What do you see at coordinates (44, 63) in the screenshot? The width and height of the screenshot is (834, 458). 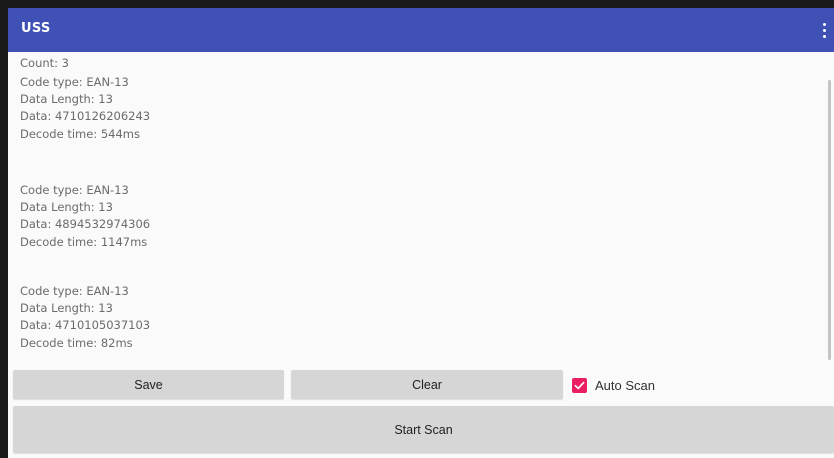 I see `scan-count: Count: 3` at bounding box center [44, 63].